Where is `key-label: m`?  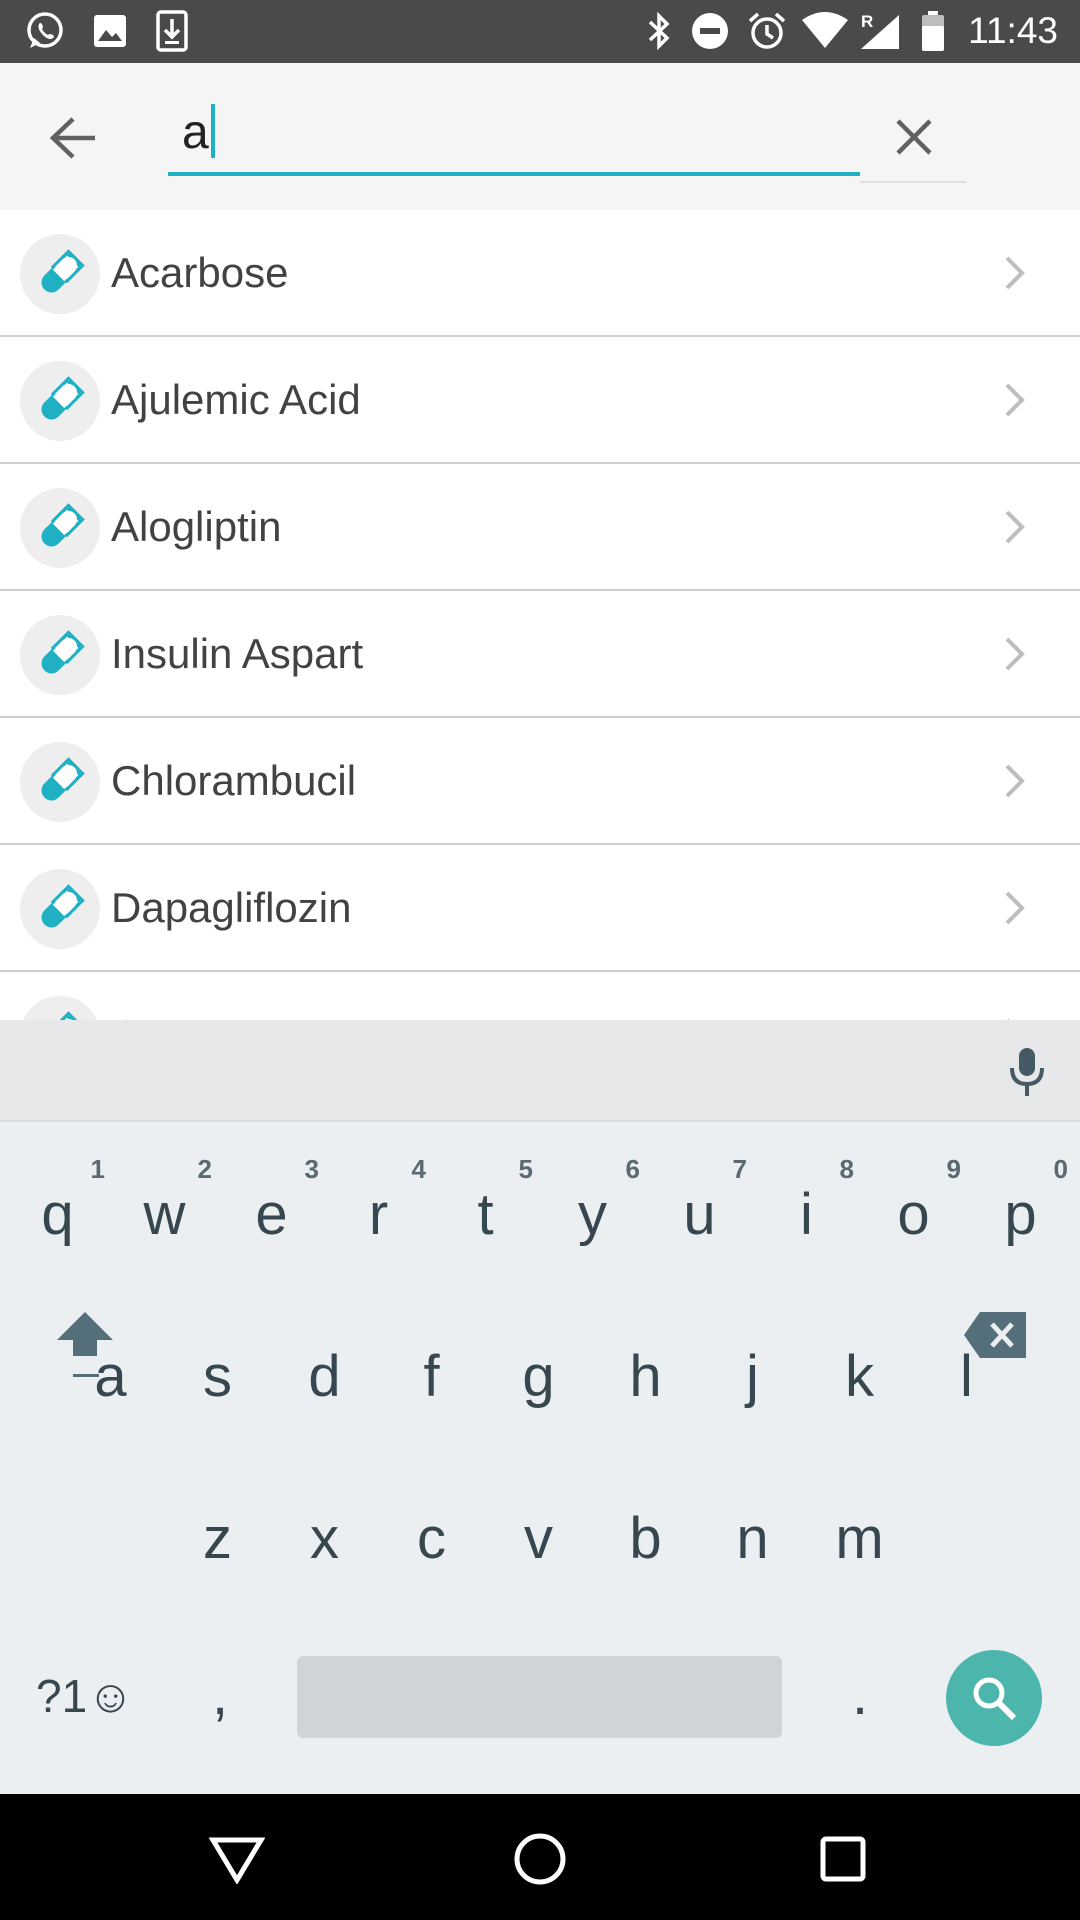
key-label: m is located at coordinates (859, 1538).